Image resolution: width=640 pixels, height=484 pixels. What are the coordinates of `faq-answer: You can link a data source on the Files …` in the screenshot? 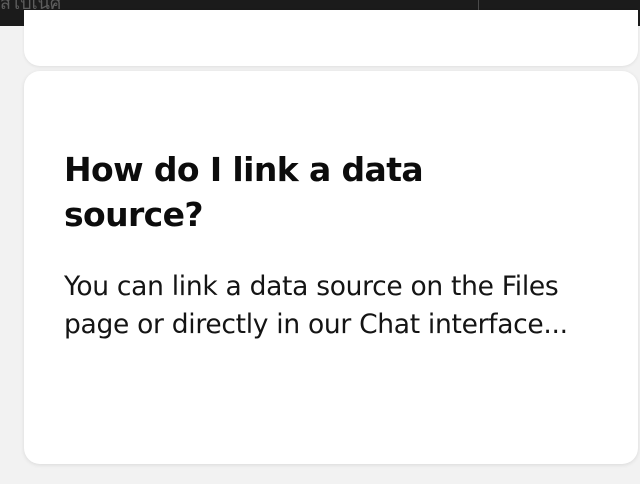 It's located at (316, 305).